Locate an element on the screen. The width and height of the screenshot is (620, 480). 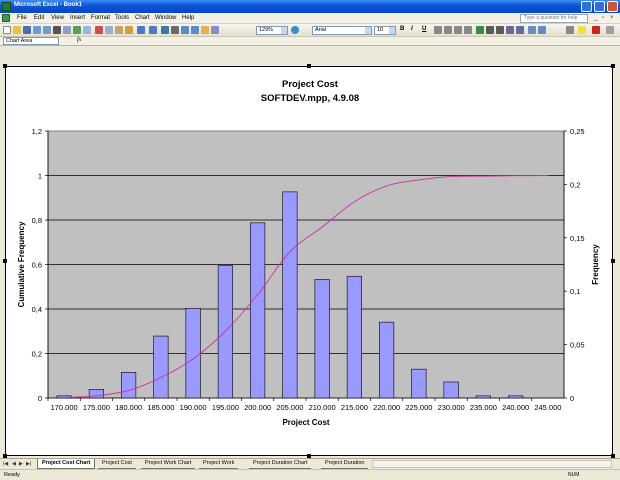
num-lock-indicator: NUM is located at coordinates (574, 475).